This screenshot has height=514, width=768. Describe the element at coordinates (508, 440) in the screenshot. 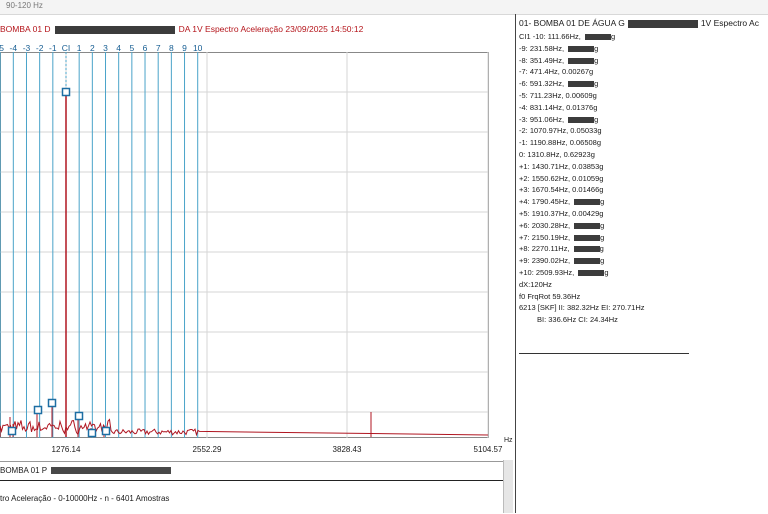

I see `x-axis-unit: Hz` at that location.